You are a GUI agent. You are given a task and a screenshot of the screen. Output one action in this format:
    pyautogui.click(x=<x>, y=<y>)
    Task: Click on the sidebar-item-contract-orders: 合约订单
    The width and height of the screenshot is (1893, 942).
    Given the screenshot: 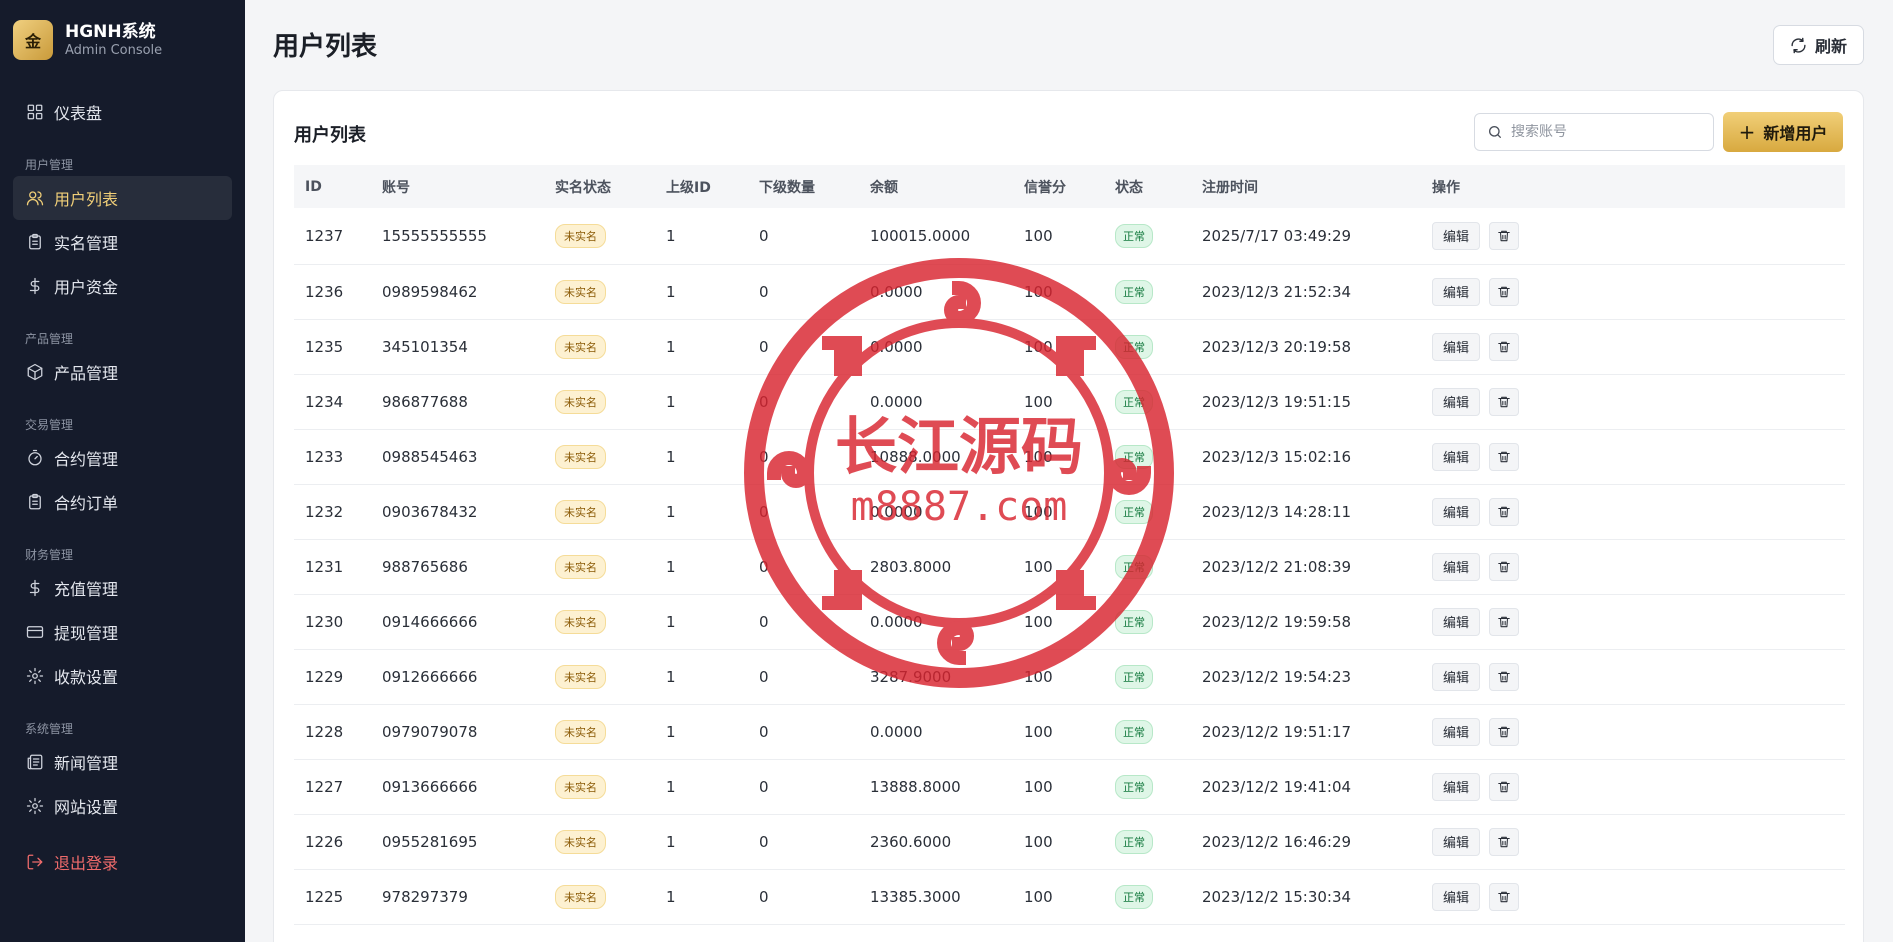 What is the action you would take?
    pyautogui.click(x=122, y=502)
    